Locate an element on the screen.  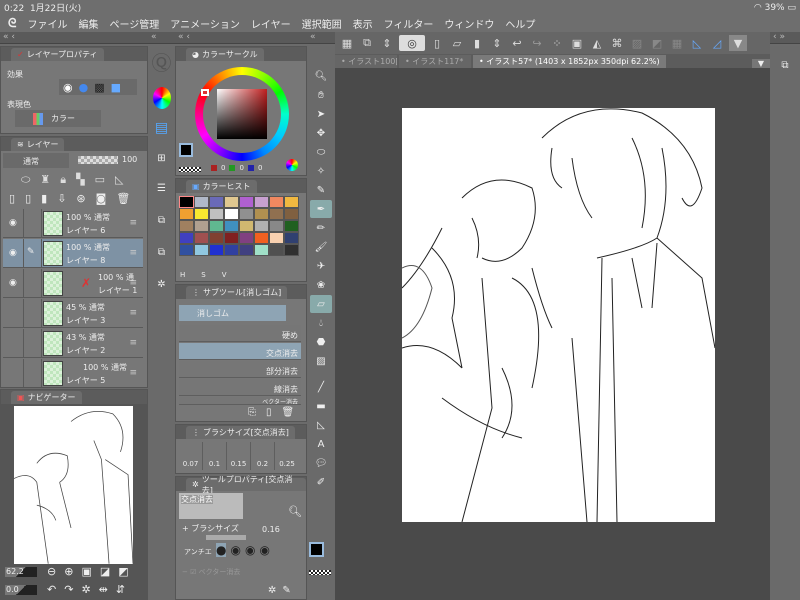
flip-vertical-icon: ⇵ is located at coordinates (120, 589).